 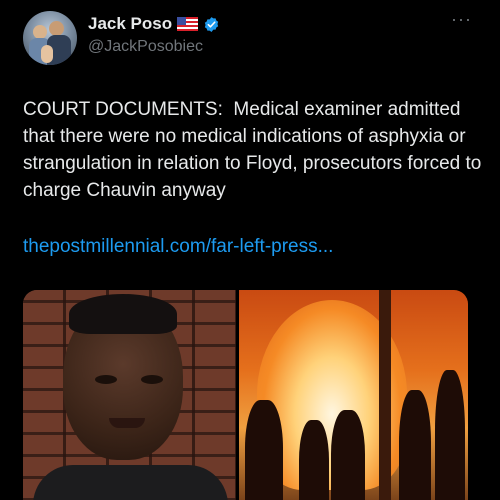 I want to click on author-handle: @JackPosobiec, so click(x=145, y=47).